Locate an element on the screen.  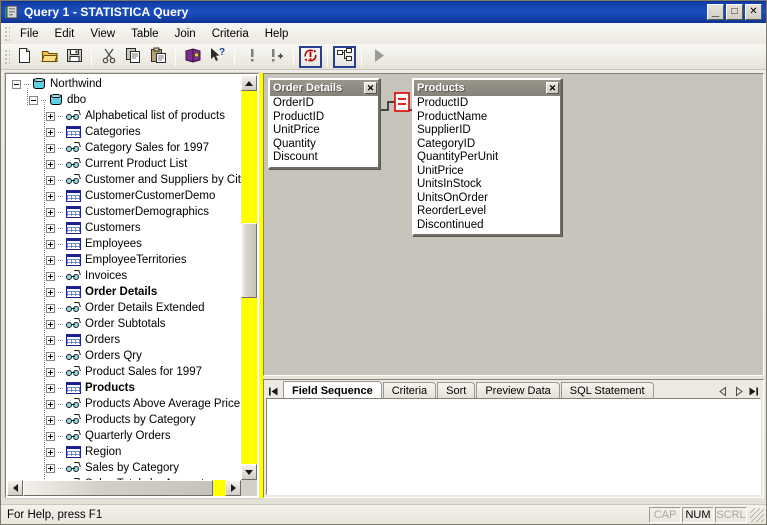
tree-node: Order Details is located at coordinates (124, 292).